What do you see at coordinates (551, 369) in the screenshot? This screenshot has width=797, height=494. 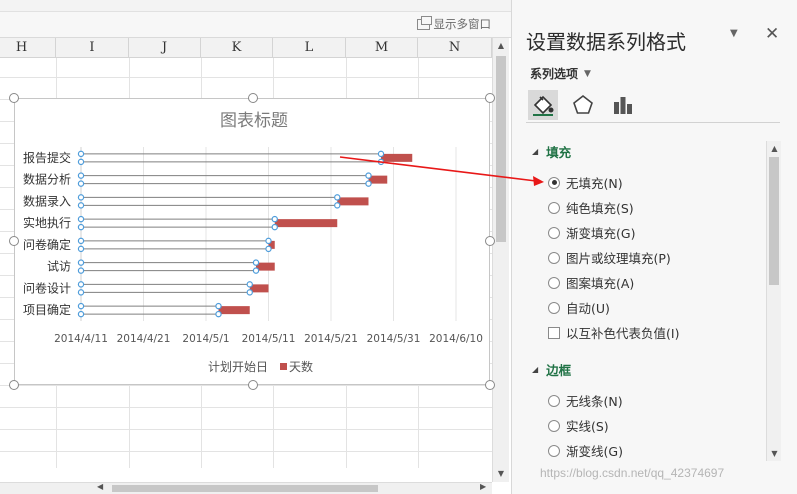 I see `border-section-header: ◢ 边框` at bounding box center [551, 369].